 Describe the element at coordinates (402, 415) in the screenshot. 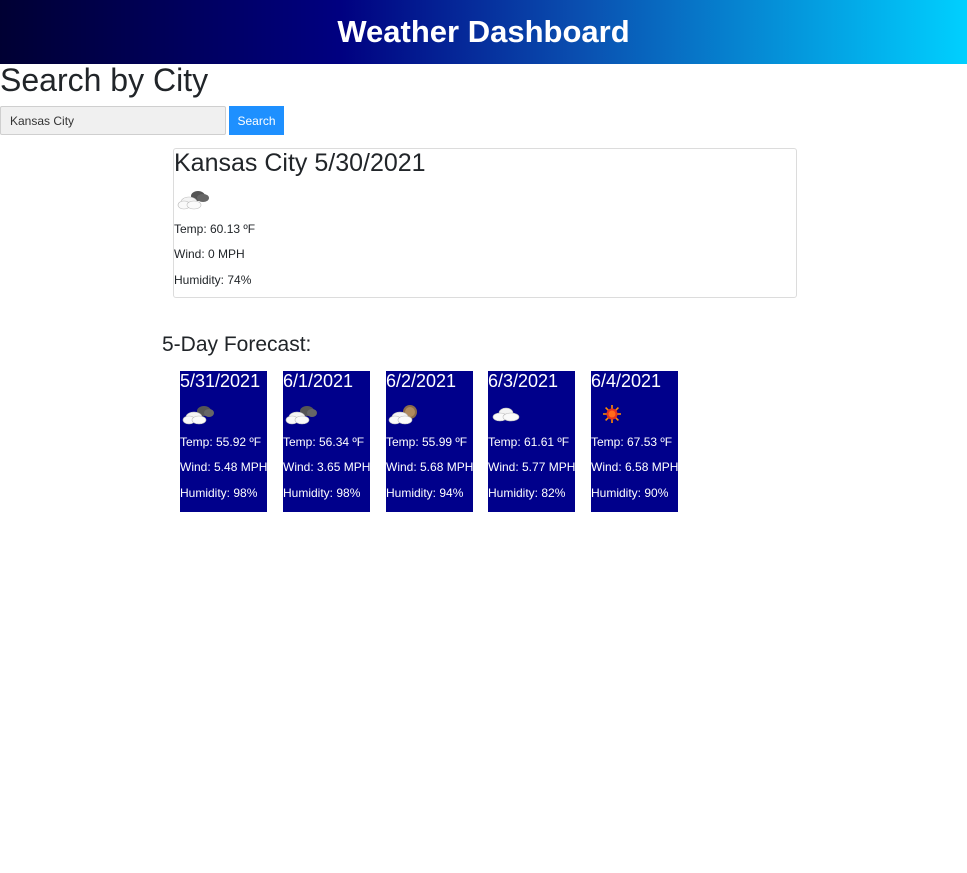

I see `partly-cloudy-icon` at that location.